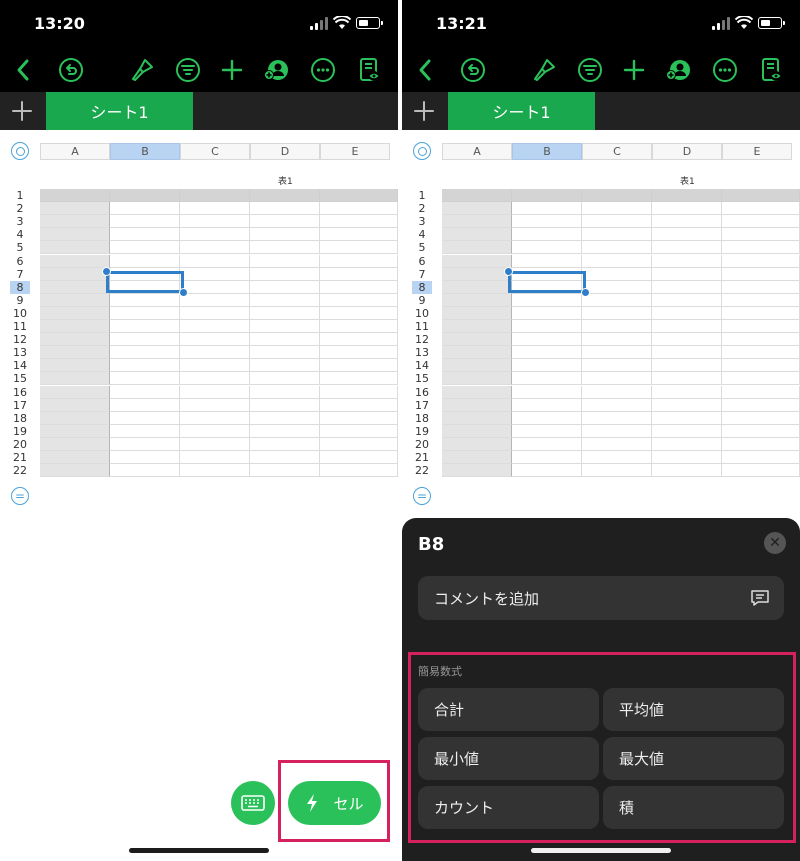  I want to click on cell-selection-outline, so click(145, 281).